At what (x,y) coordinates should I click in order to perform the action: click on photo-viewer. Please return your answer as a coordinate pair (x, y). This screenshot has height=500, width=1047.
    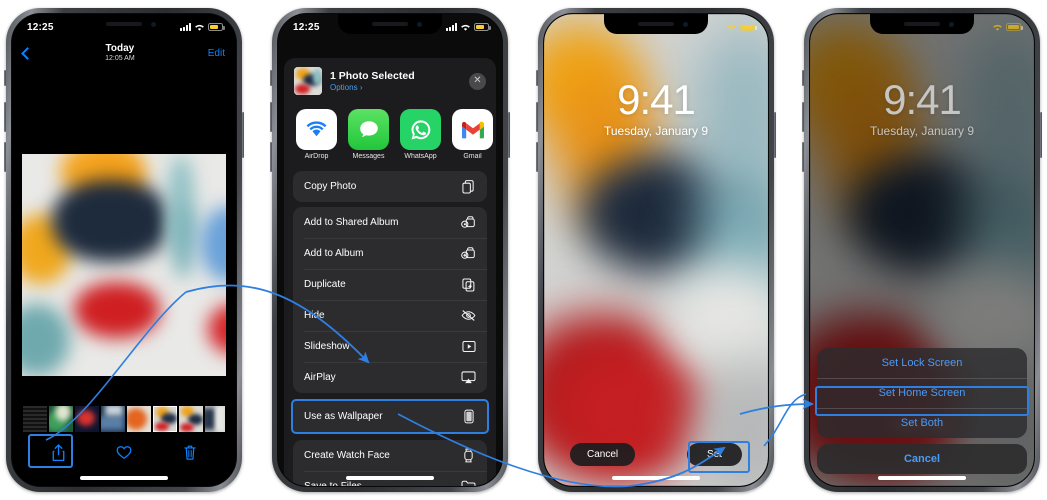
    Looking at the image, I should click on (124, 265).